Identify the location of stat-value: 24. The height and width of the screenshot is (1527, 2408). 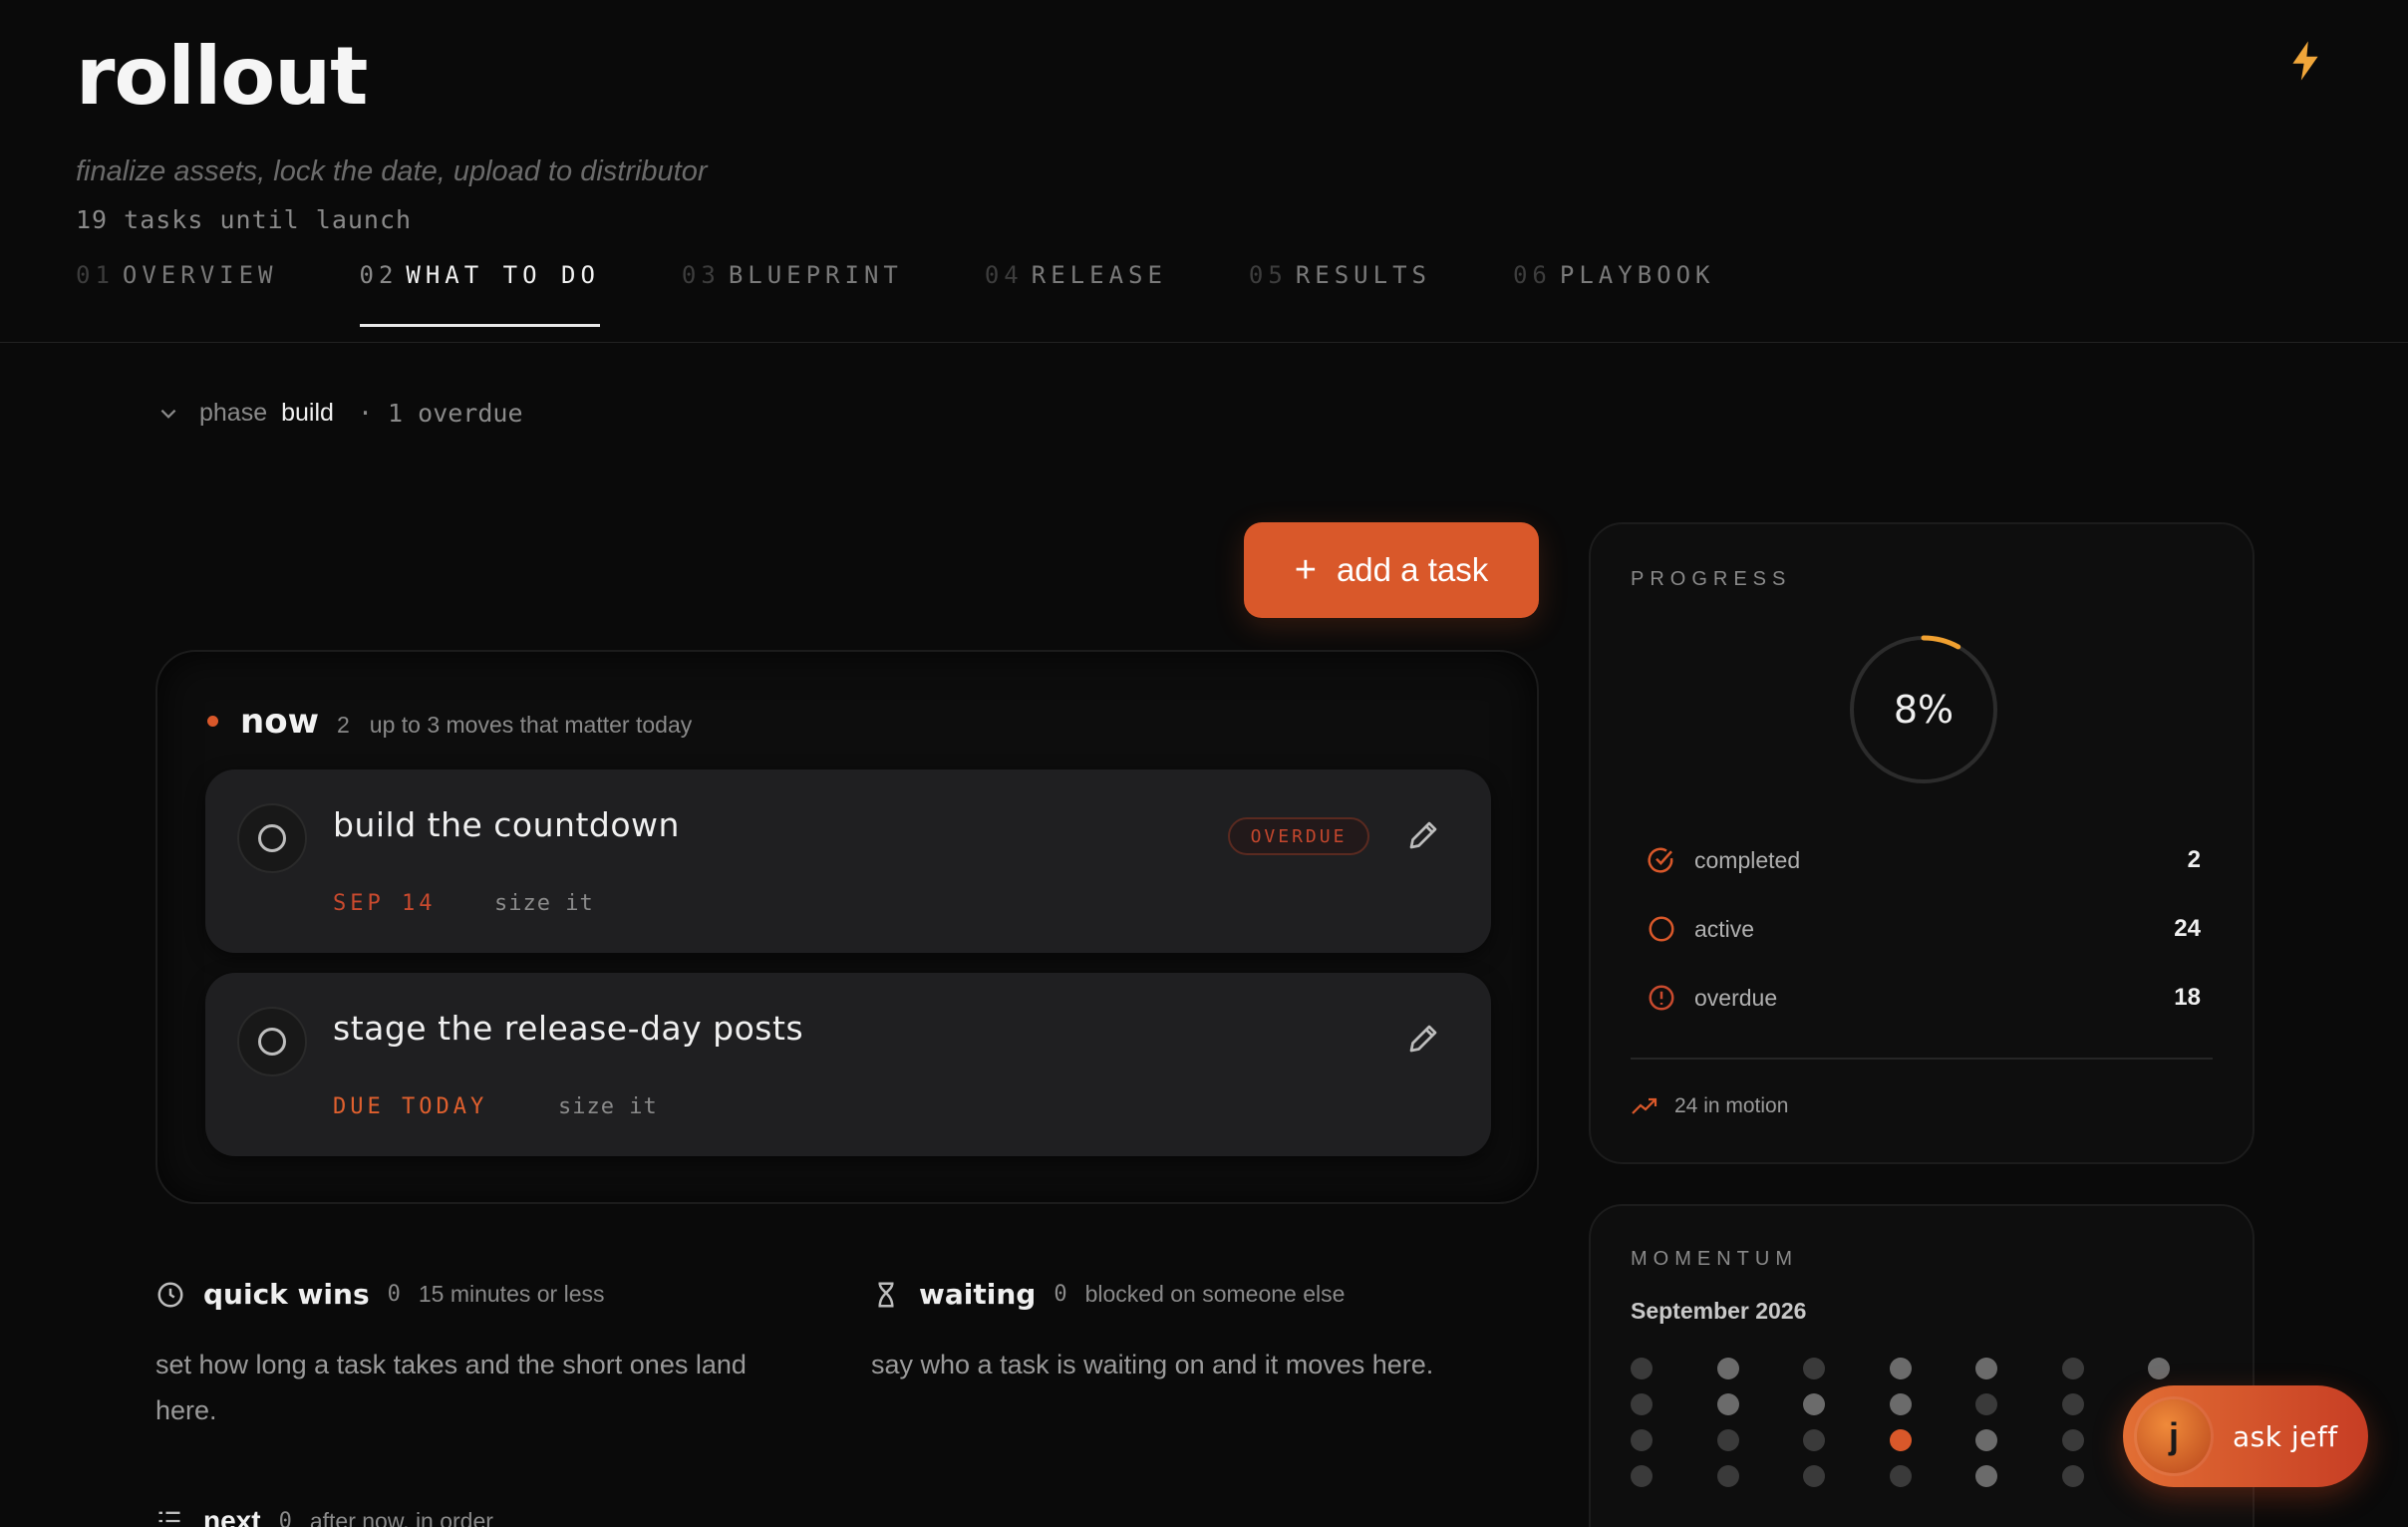
(2187, 928).